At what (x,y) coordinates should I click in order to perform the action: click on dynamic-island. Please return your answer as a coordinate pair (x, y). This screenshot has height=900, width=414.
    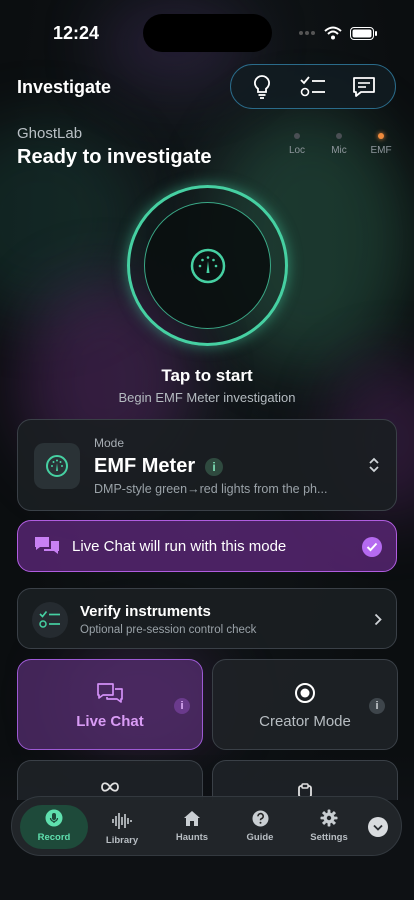
    Looking at the image, I should click on (207, 33).